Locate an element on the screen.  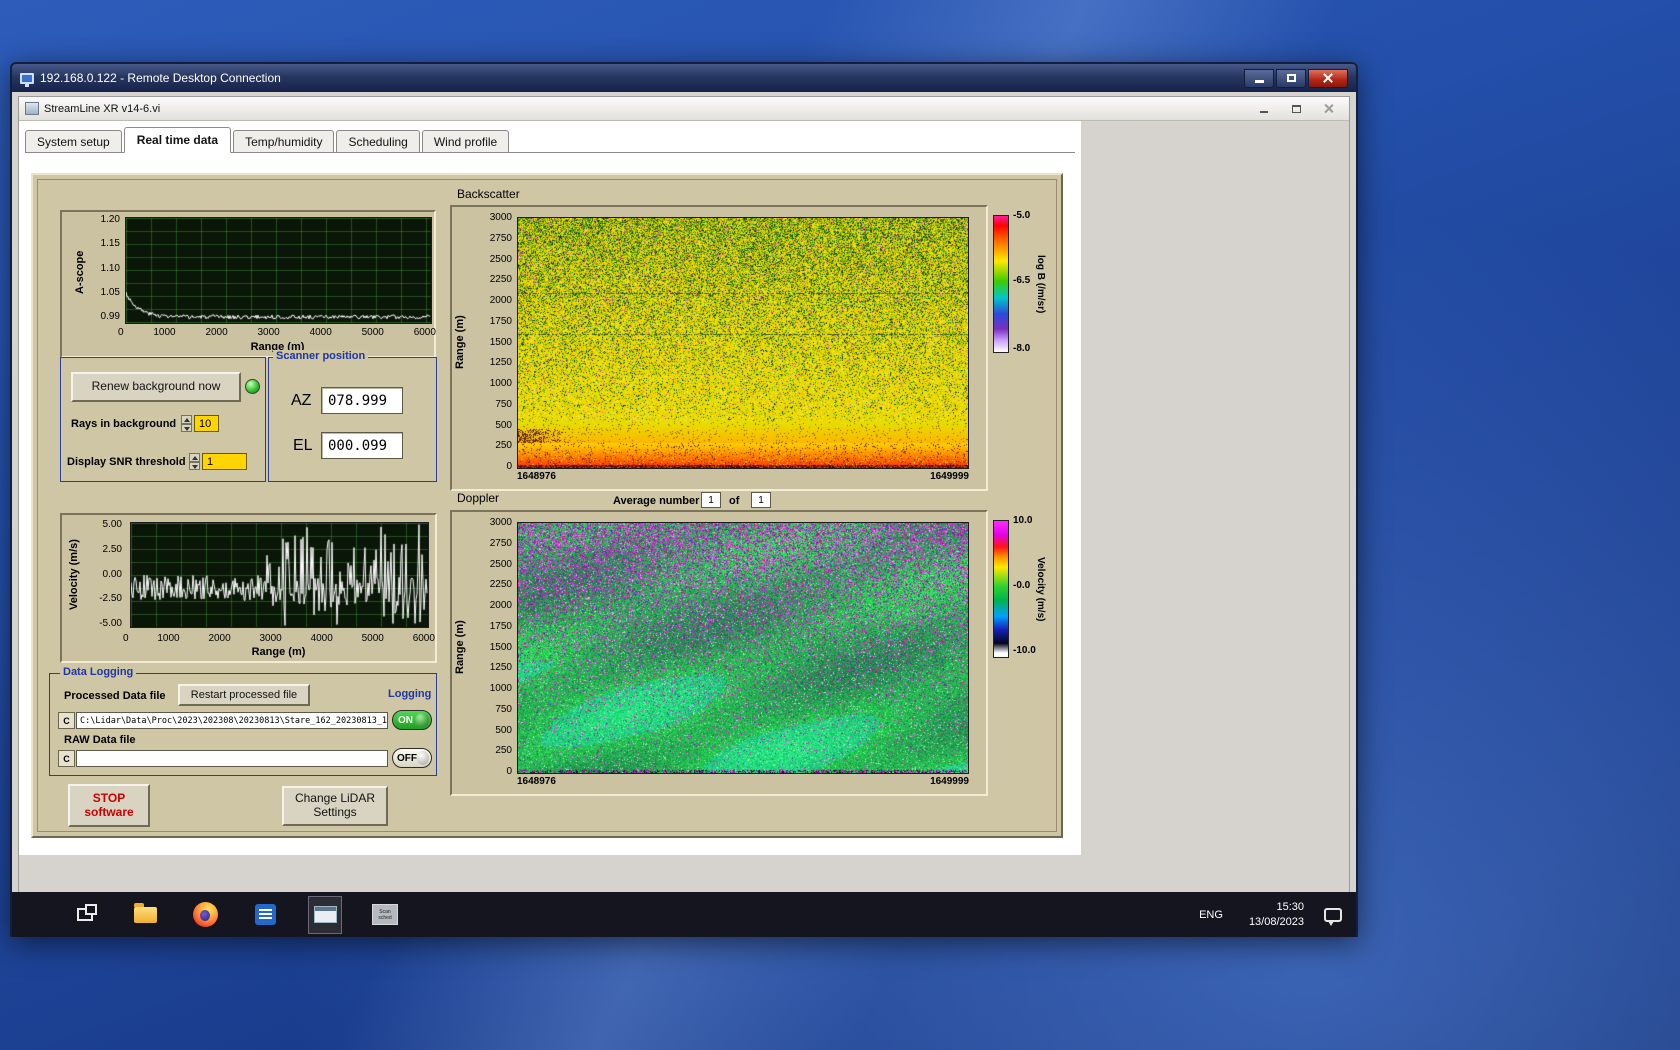
tick-label: 3000 is located at coordinates (268, 332).